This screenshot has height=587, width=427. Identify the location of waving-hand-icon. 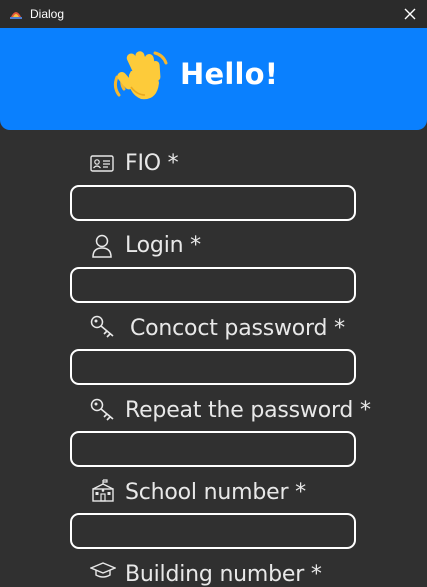
(140, 75).